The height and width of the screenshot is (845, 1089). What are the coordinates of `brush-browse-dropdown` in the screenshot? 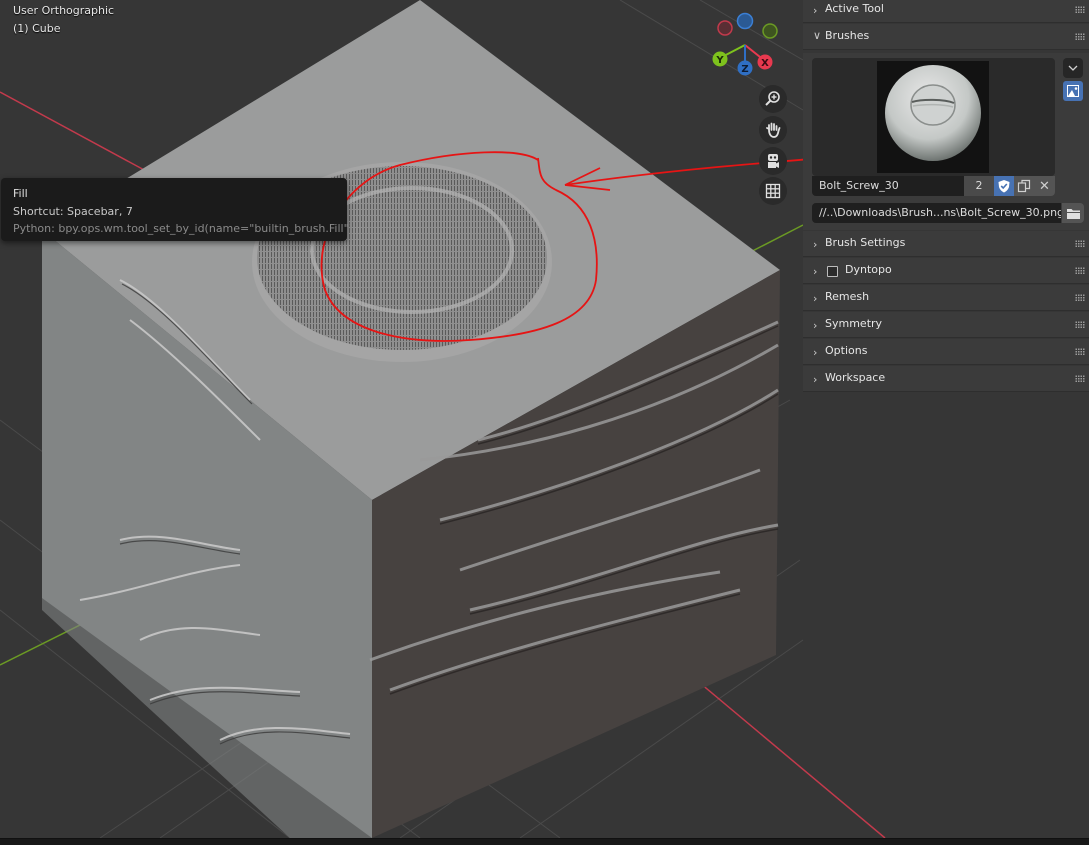 It's located at (1073, 68).